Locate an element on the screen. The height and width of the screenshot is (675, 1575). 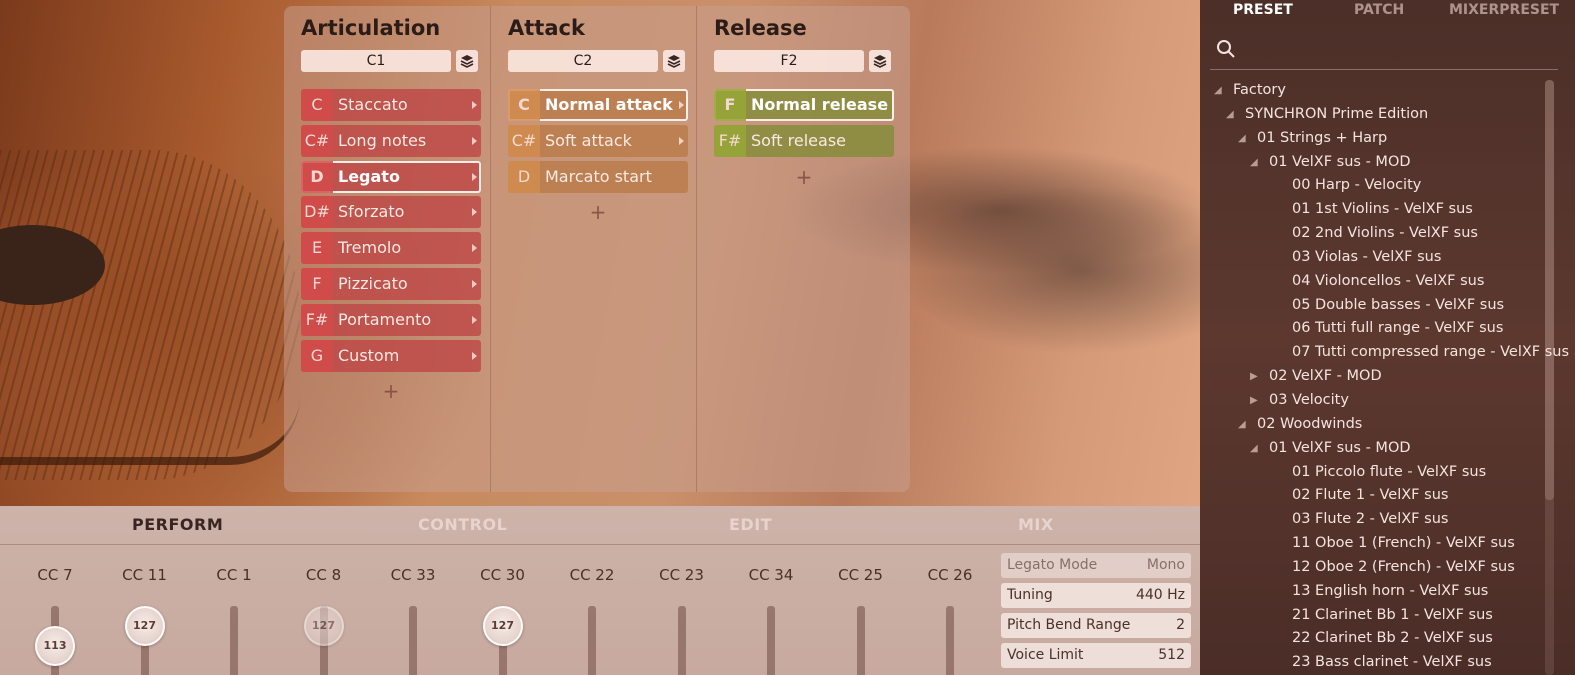
tree-node: 02 Flute 1 - VelXF sus is located at coordinates (1387, 496).